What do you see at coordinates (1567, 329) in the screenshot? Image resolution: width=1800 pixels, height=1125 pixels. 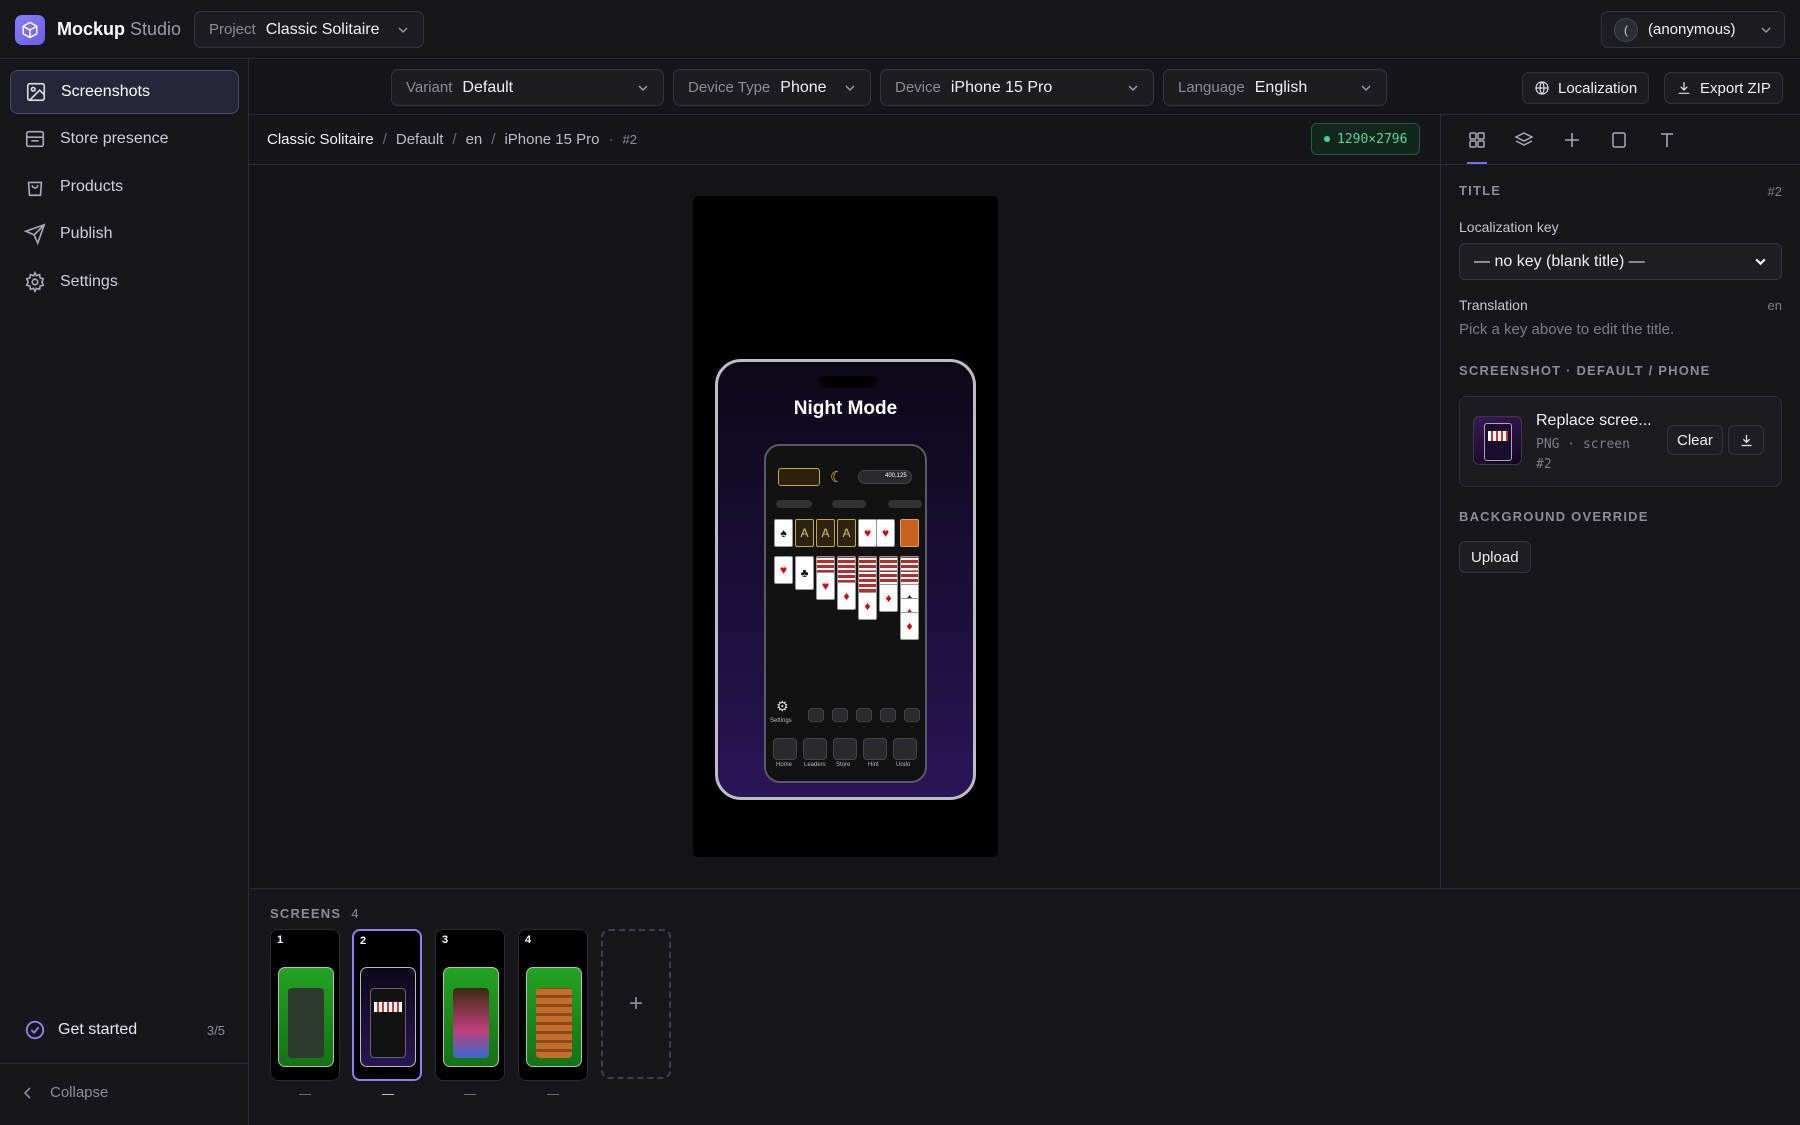 I see `translation-hint: Pick a key above to edit the title.` at bounding box center [1567, 329].